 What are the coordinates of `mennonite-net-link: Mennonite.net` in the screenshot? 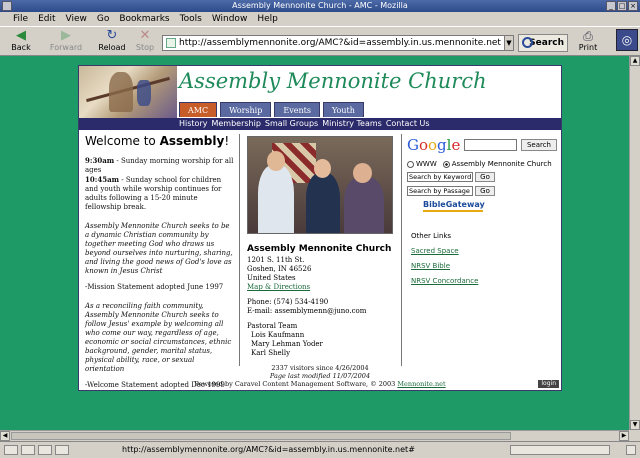 It's located at (421, 384).